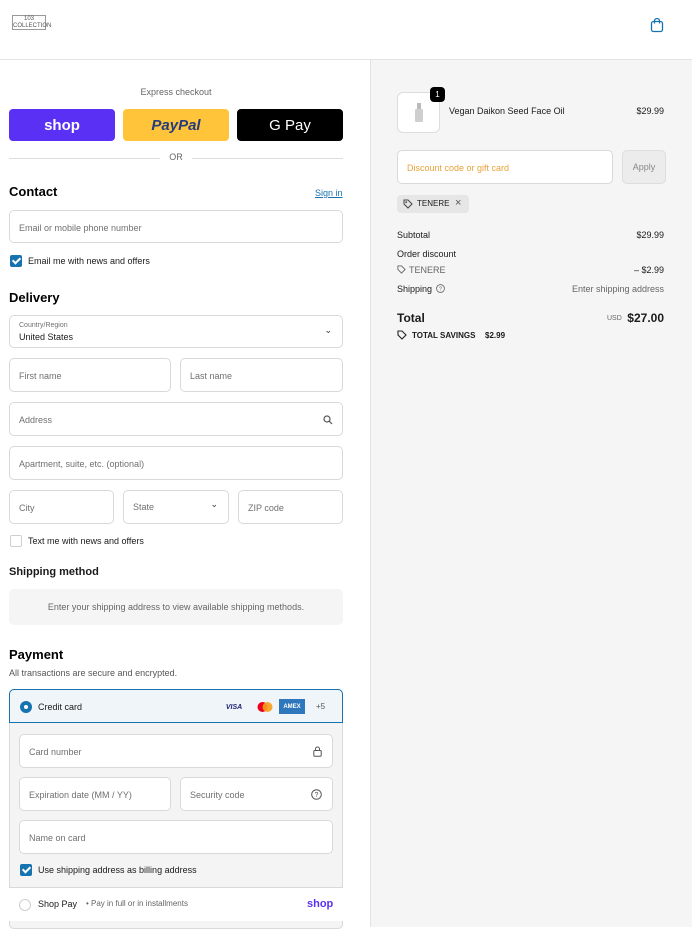 The height and width of the screenshot is (929, 692). I want to click on header: 103 COLLECTION, so click(346, 30).